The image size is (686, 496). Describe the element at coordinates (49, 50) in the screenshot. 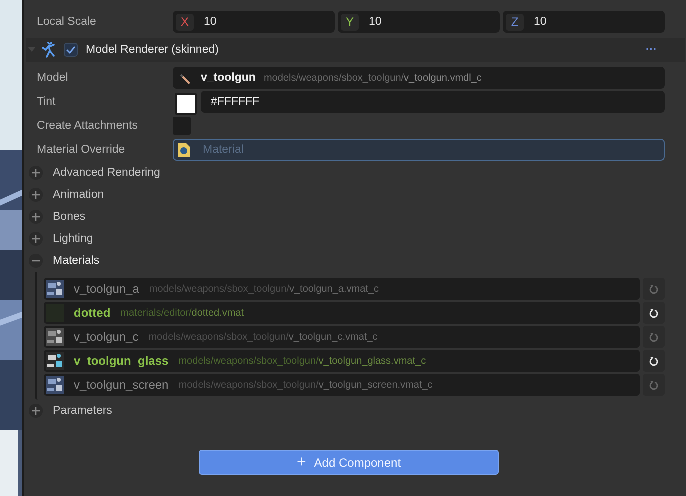

I see `figure-icon` at that location.